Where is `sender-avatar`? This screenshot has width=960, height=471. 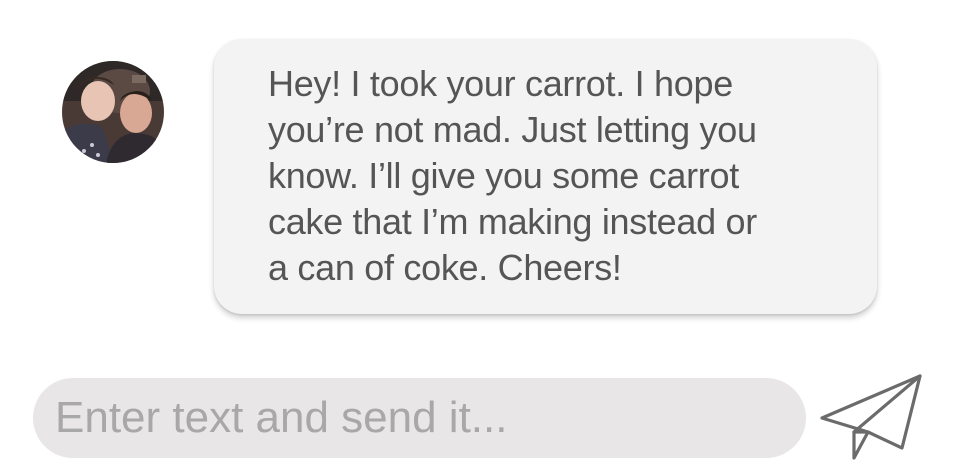
sender-avatar is located at coordinates (113, 112).